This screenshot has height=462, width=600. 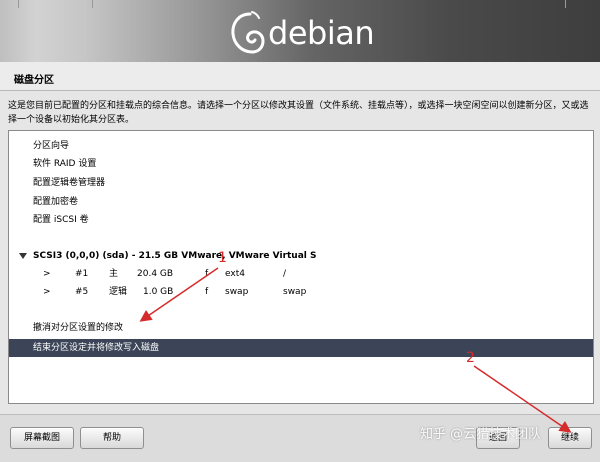 I want to click on annotation-number-1: 1, so click(x=222, y=258).